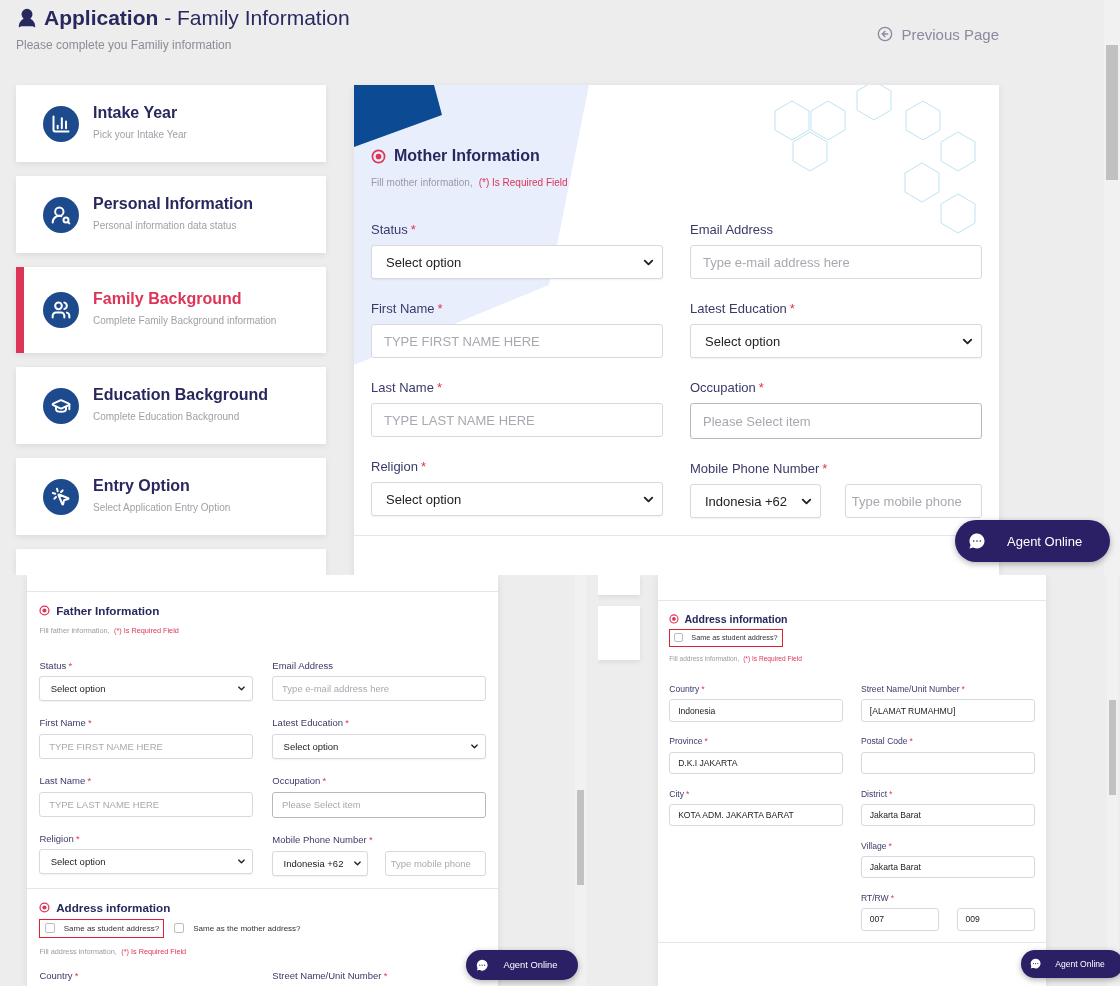 This screenshot has height=986, width=1120. Describe the element at coordinates (61, 123) in the screenshot. I see `bar-chart-icon` at that location.